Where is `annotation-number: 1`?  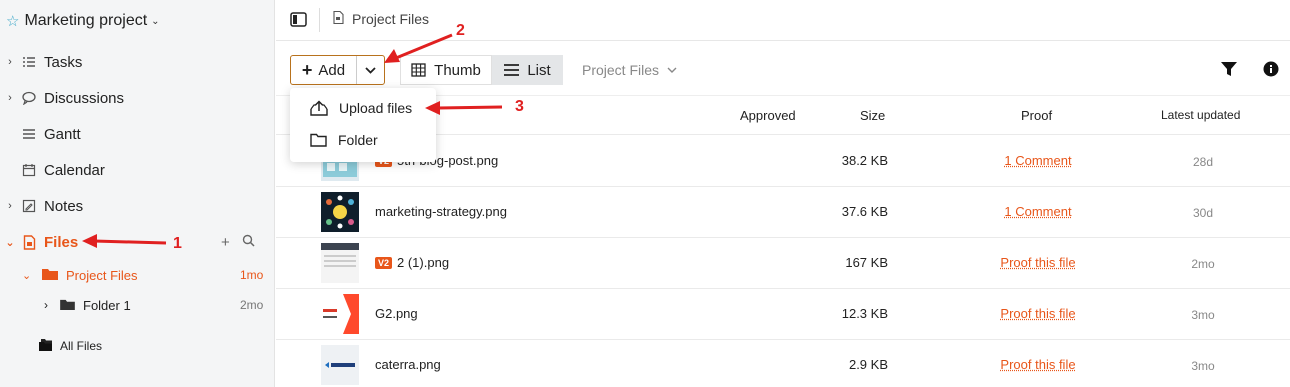 annotation-number: 1 is located at coordinates (177, 243).